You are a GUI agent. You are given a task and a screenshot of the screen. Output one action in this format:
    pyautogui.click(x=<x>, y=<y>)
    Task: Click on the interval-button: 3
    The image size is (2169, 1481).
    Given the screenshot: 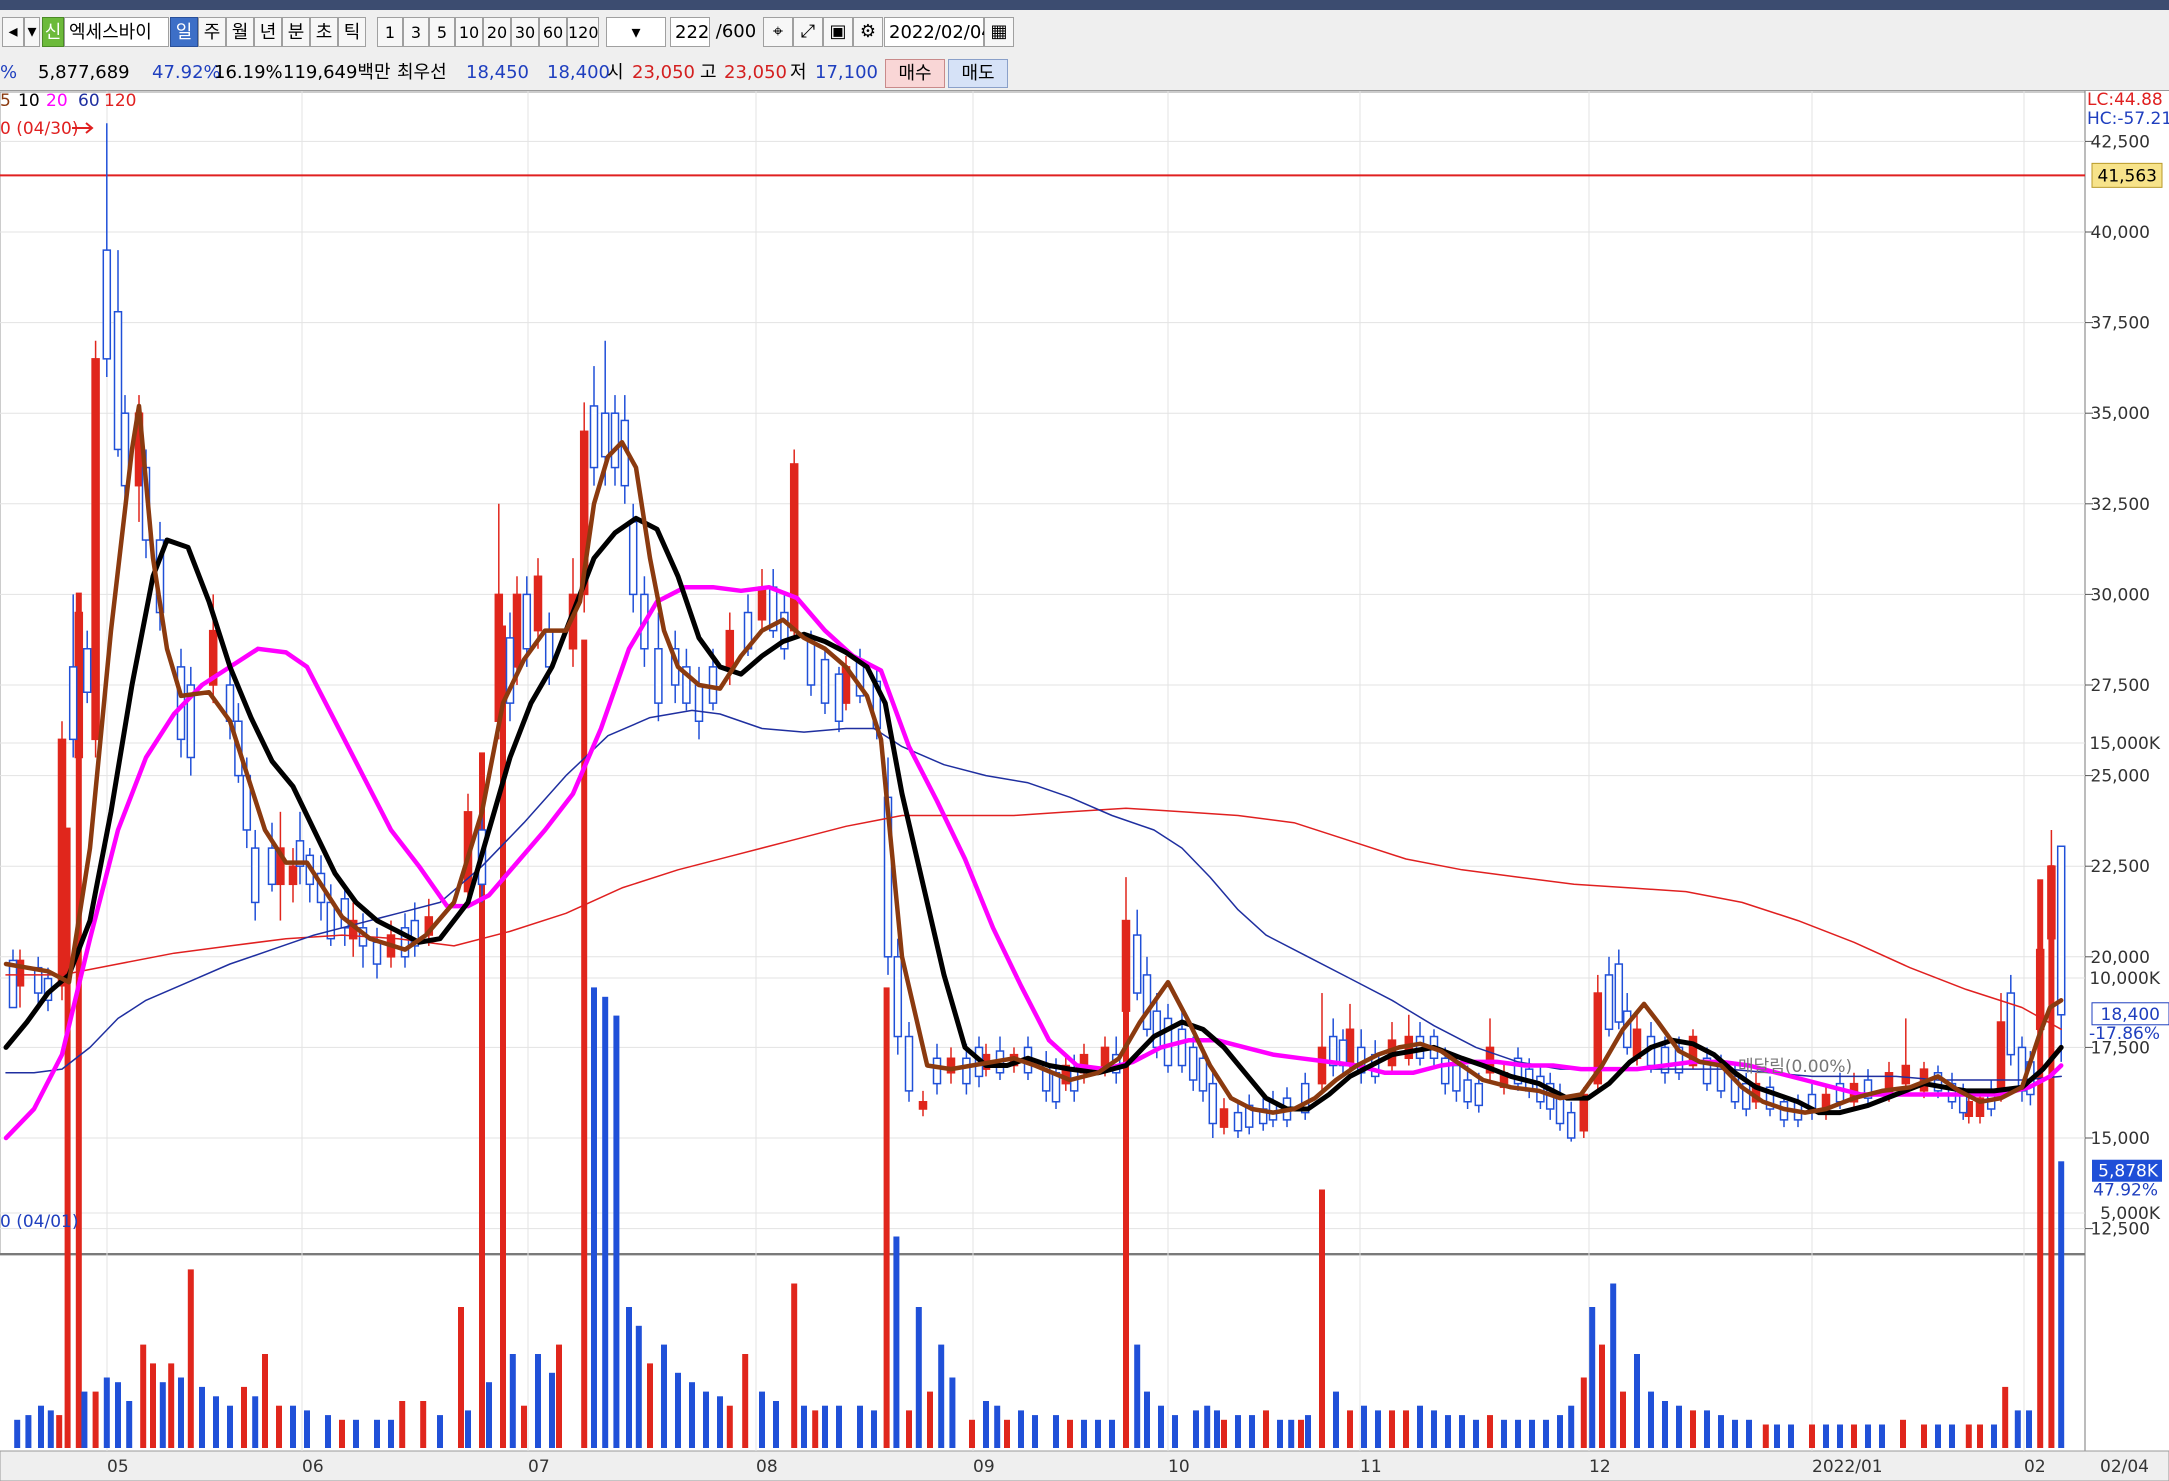 What is the action you would take?
    pyautogui.click(x=416, y=32)
    